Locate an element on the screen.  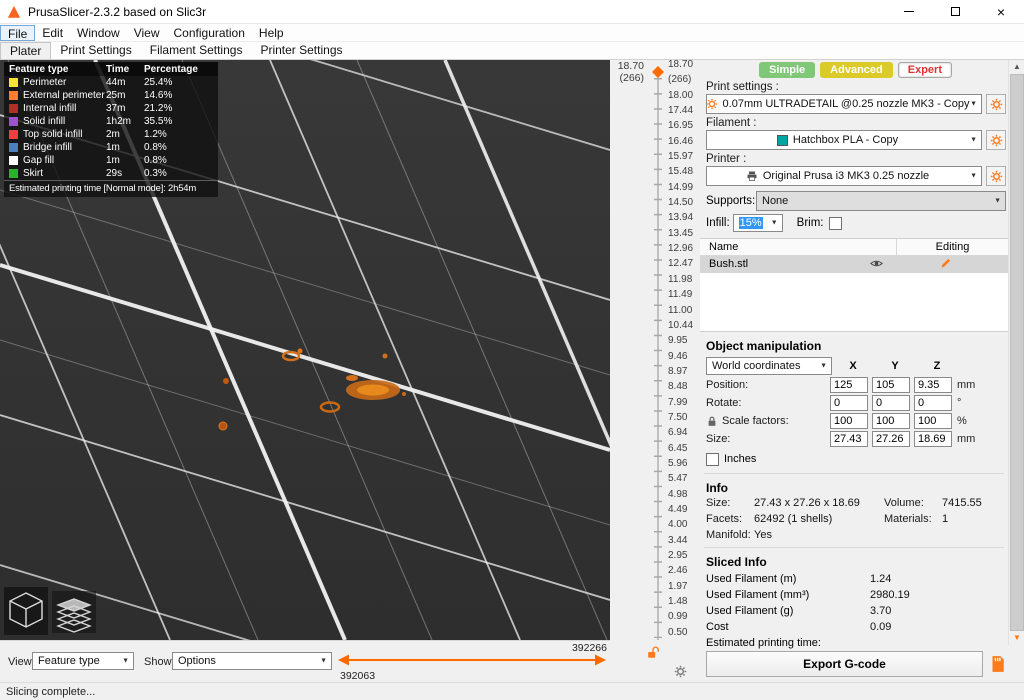
layer-tick-label: 16.46 is located at coordinates (681, 141).